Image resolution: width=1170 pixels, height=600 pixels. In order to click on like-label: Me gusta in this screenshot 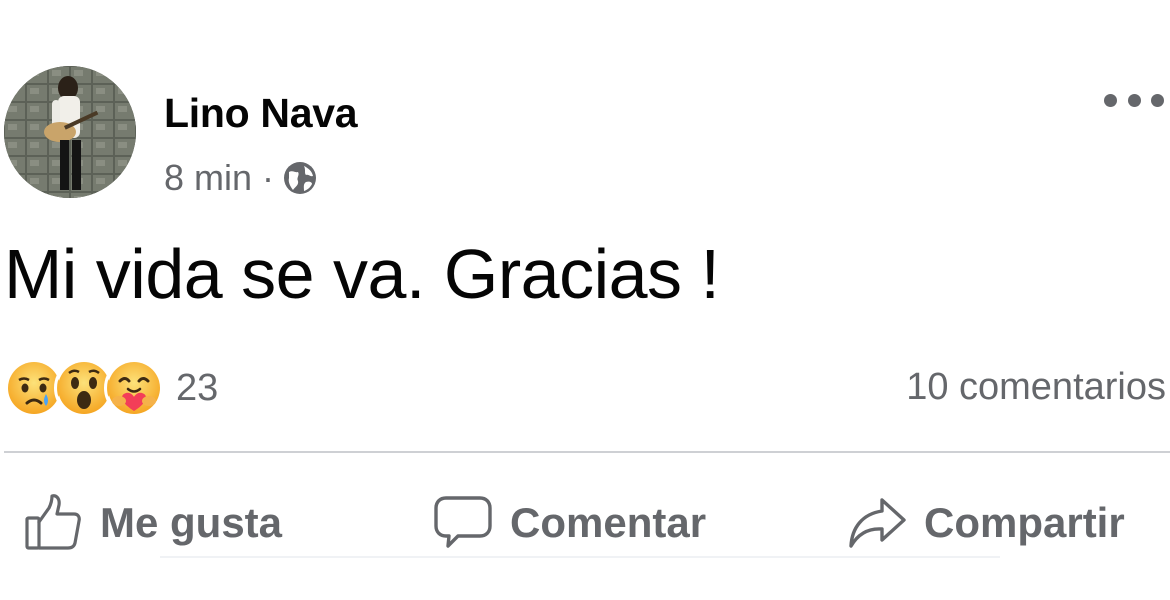, I will do `click(191, 522)`.